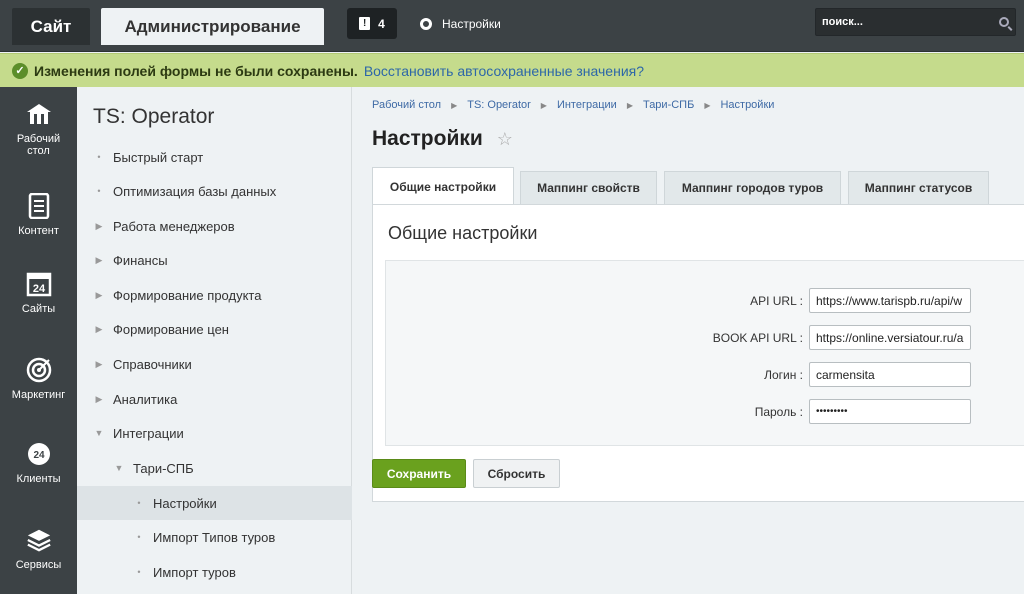 The image size is (1024, 594). I want to click on nav-desktop: Рабочий стол, so click(38, 129).